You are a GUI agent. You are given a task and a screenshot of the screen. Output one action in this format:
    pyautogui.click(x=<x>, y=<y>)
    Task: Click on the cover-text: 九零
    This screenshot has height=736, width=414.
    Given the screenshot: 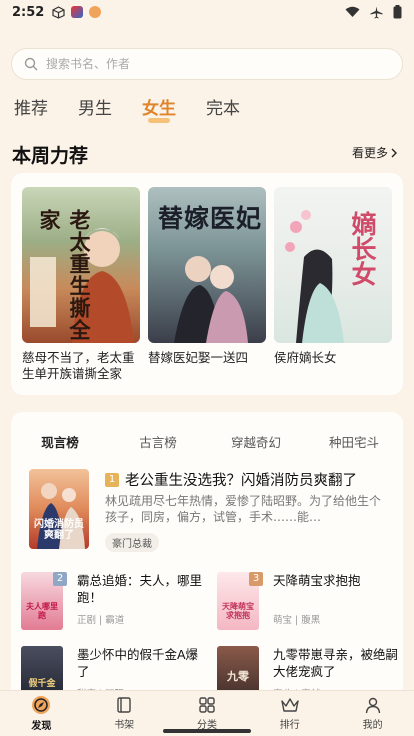 What is the action you would take?
    pyautogui.click(x=238, y=676)
    